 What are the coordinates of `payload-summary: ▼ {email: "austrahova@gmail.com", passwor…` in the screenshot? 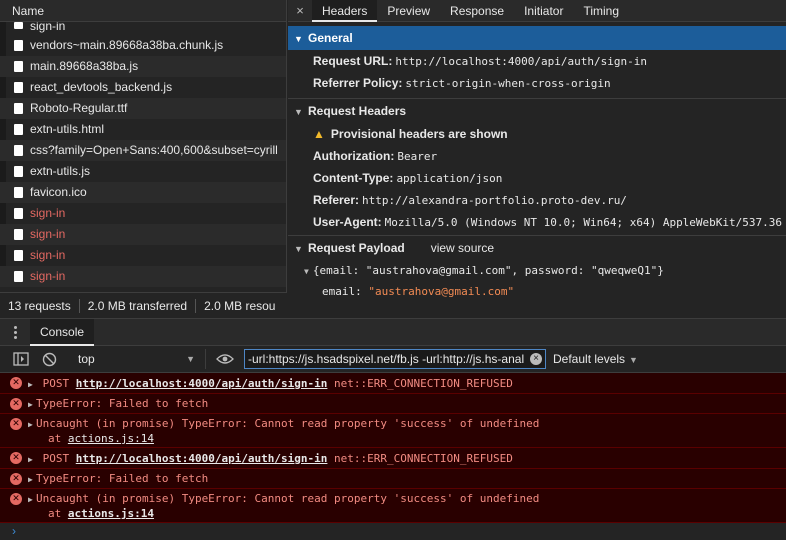 It's located at (537, 270).